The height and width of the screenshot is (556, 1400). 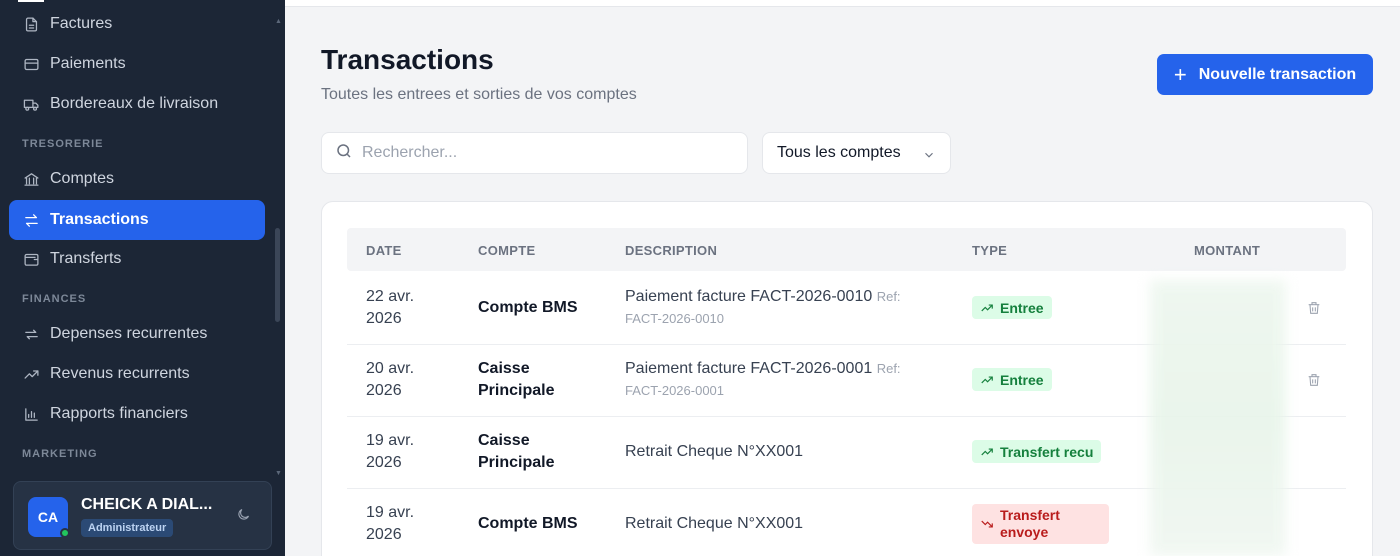 What do you see at coordinates (137, 64) in the screenshot?
I see `sidebar-item-paiements: Paiements` at bounding box center [137, 64].